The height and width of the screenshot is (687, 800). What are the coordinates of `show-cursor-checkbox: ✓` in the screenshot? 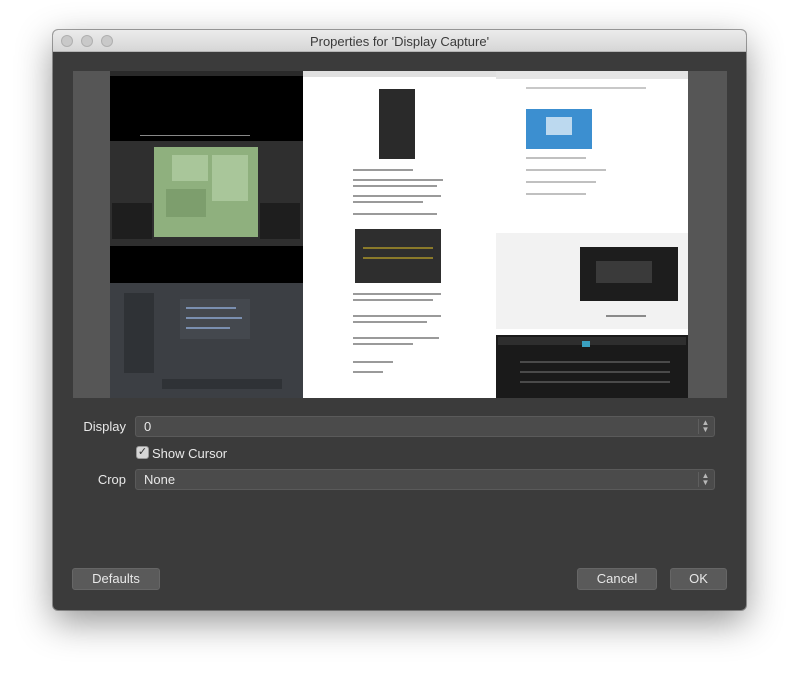 It's located at (142, 452).